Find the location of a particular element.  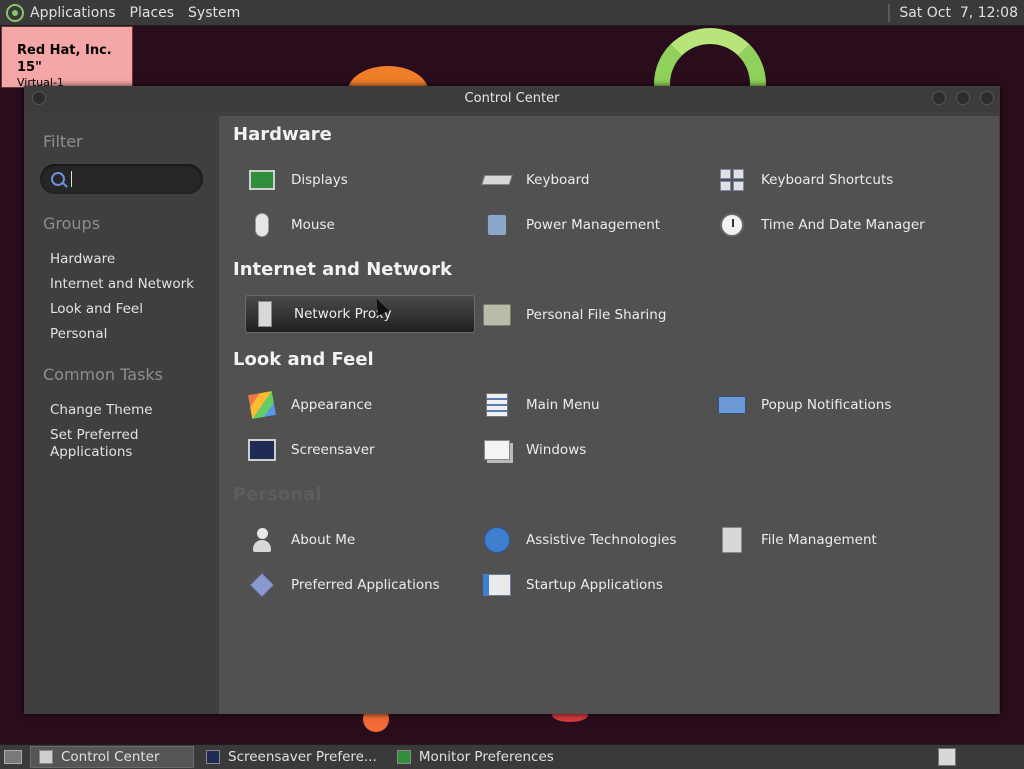

search-input is located at coordinates (121, 179).